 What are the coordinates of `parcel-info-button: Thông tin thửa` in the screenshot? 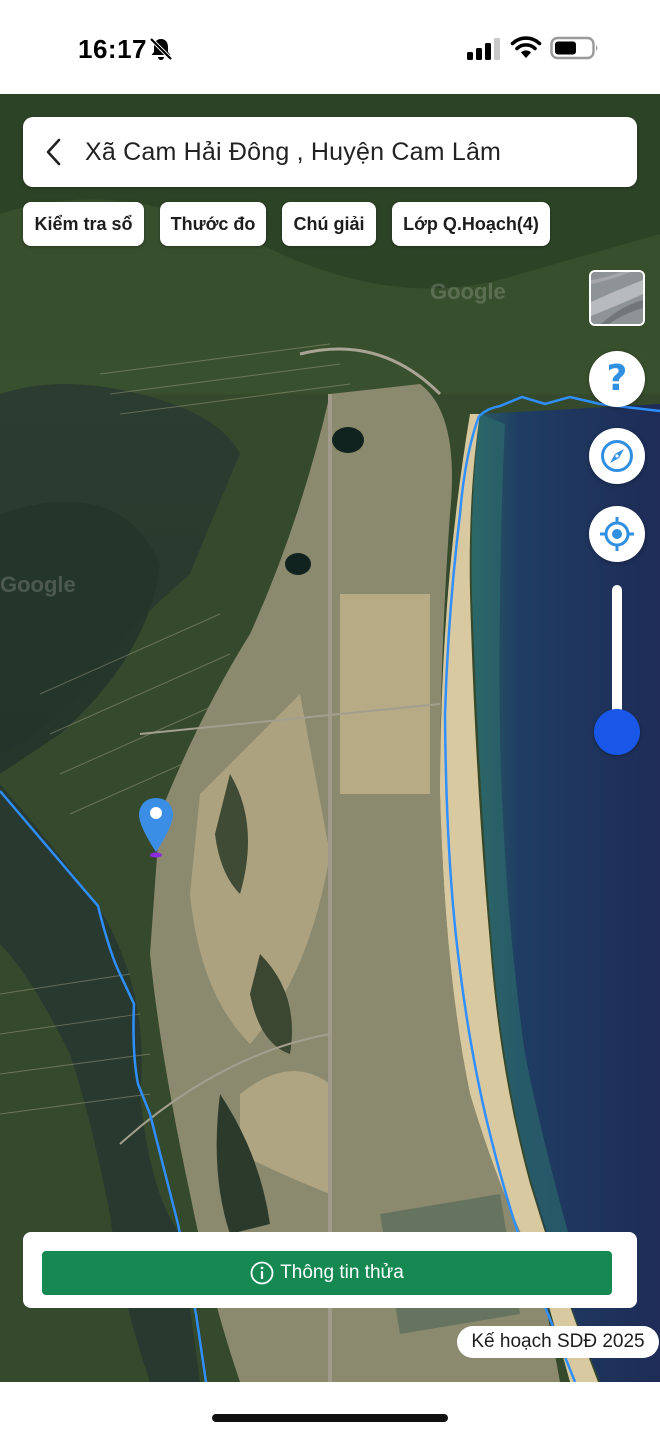 It's located at (327, 1273).